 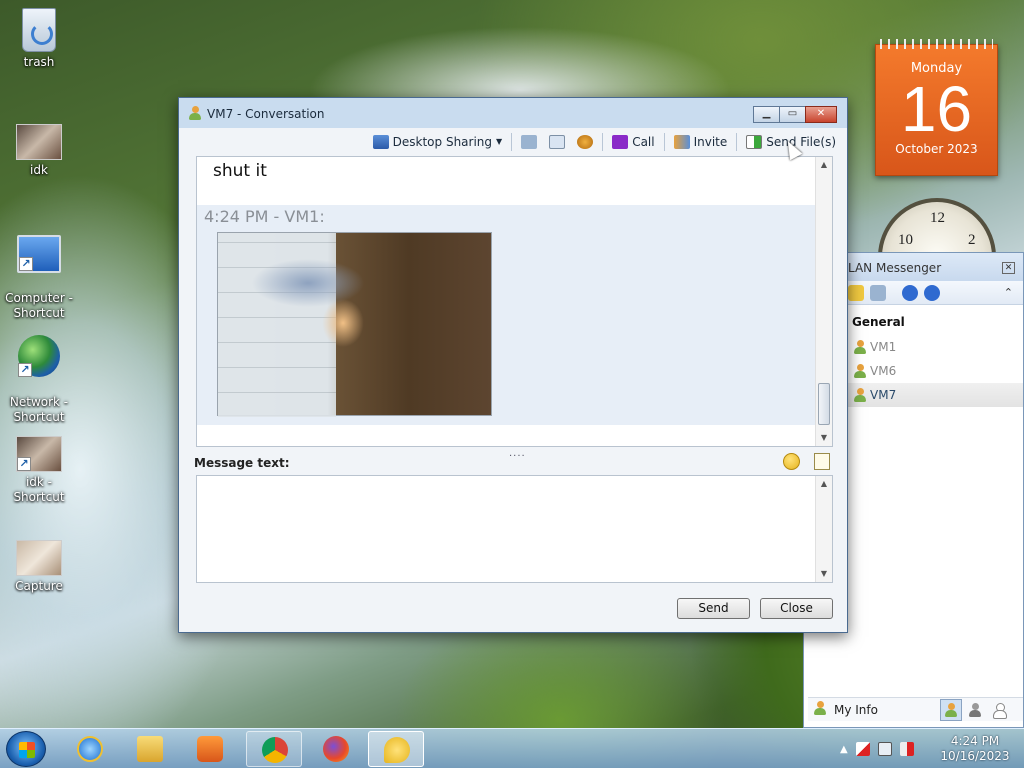 I want to click on invite-users-icon, so click(x=681, y=141).